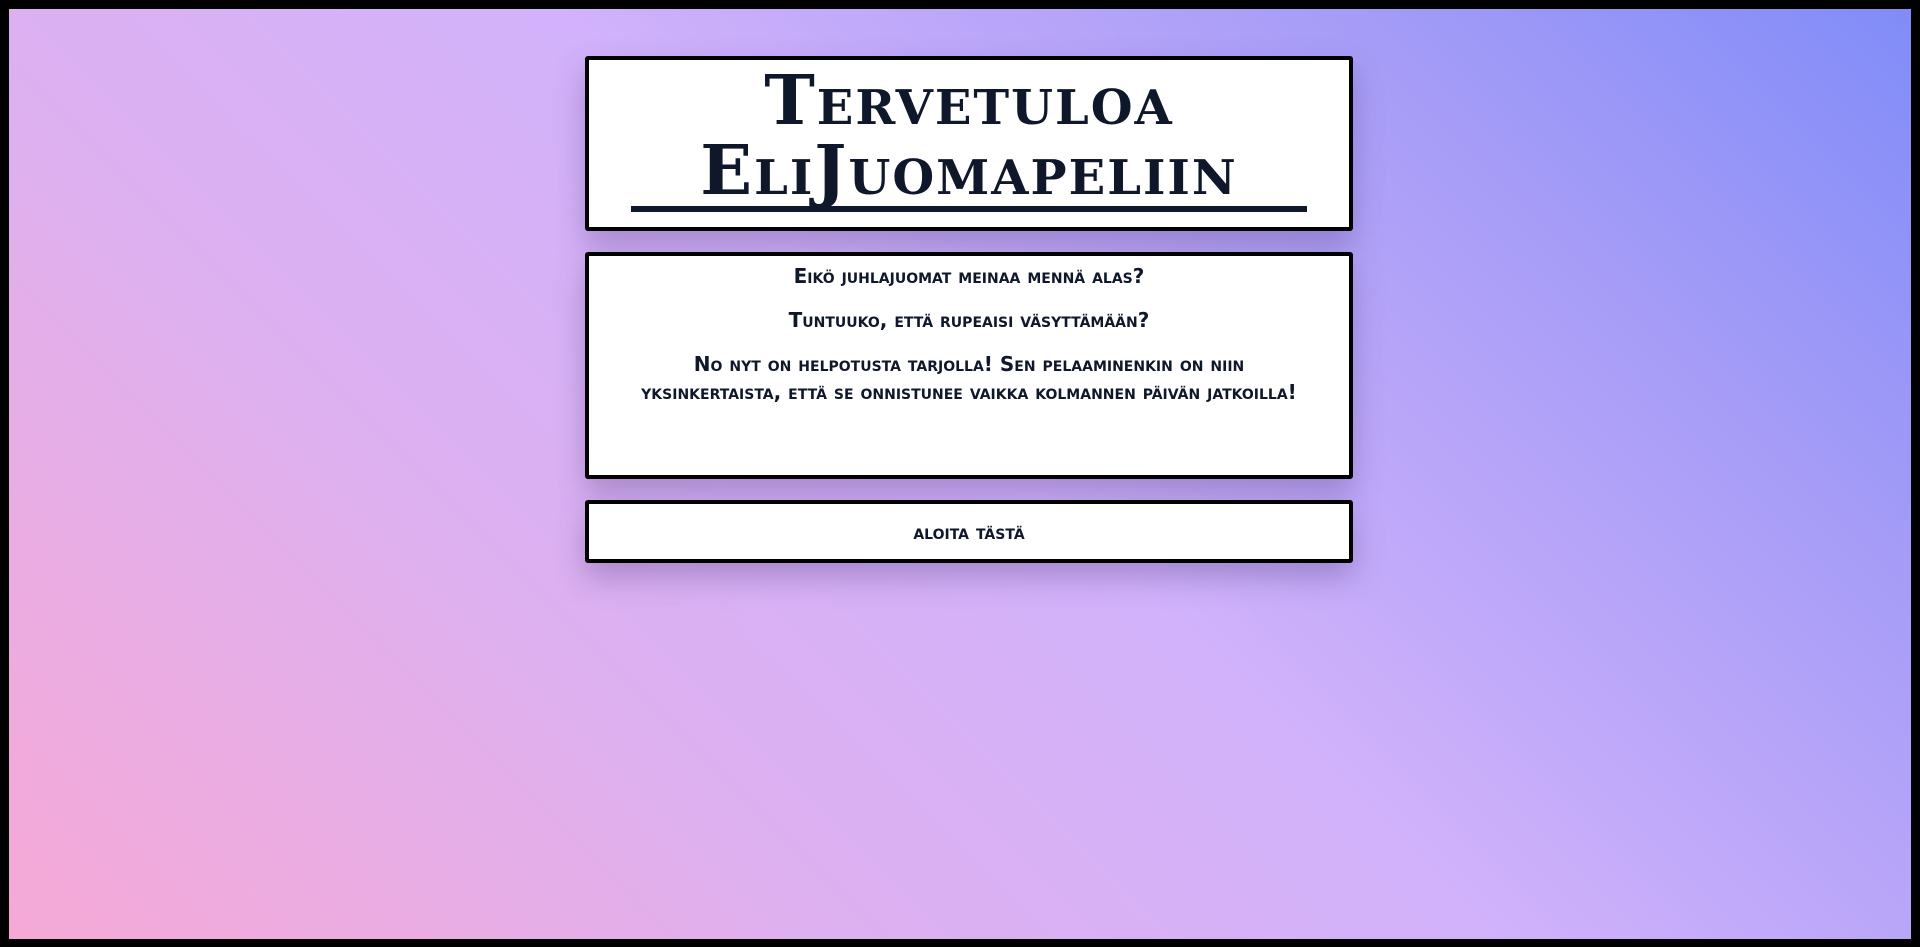 Image resolution: width=1920 pixels, height=947 pixels. Describe the element at coordinates (969, 101) in the screenshot. I see `page-title-line1: Tervetuloa` at that location.